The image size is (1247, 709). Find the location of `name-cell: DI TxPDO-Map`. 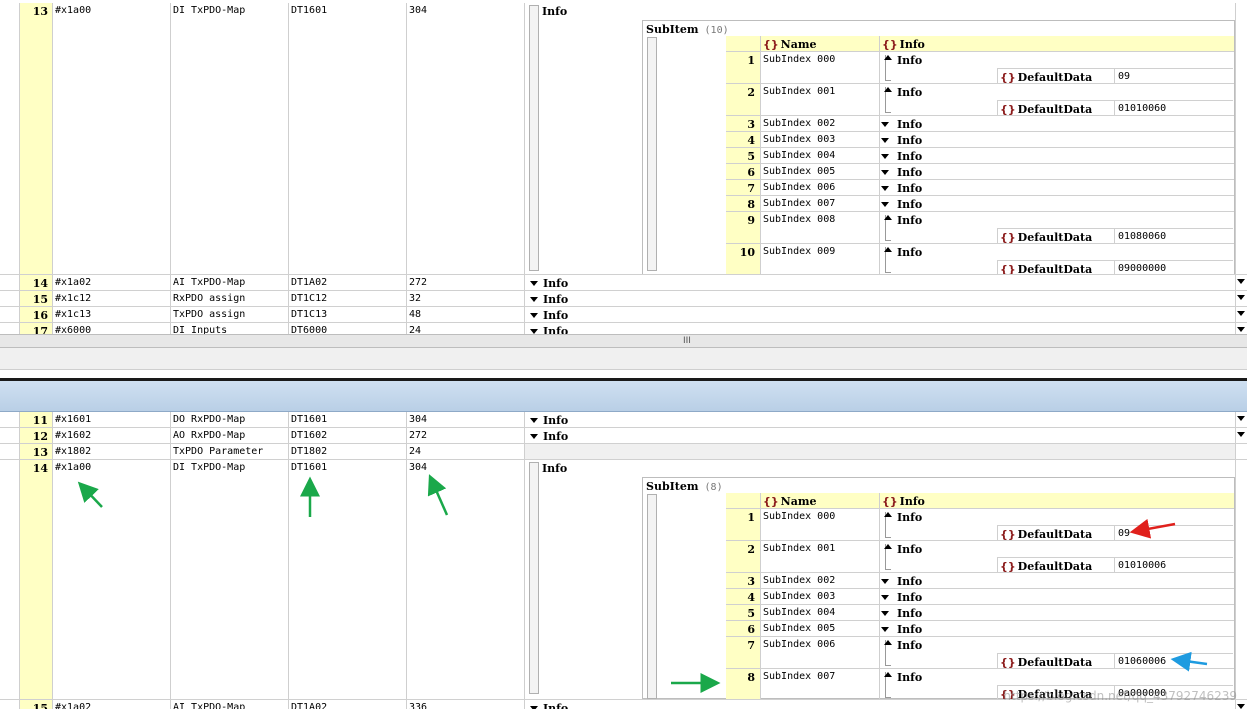

name-cell: DI TxPDO-Map is located at coordinates (229, 138).